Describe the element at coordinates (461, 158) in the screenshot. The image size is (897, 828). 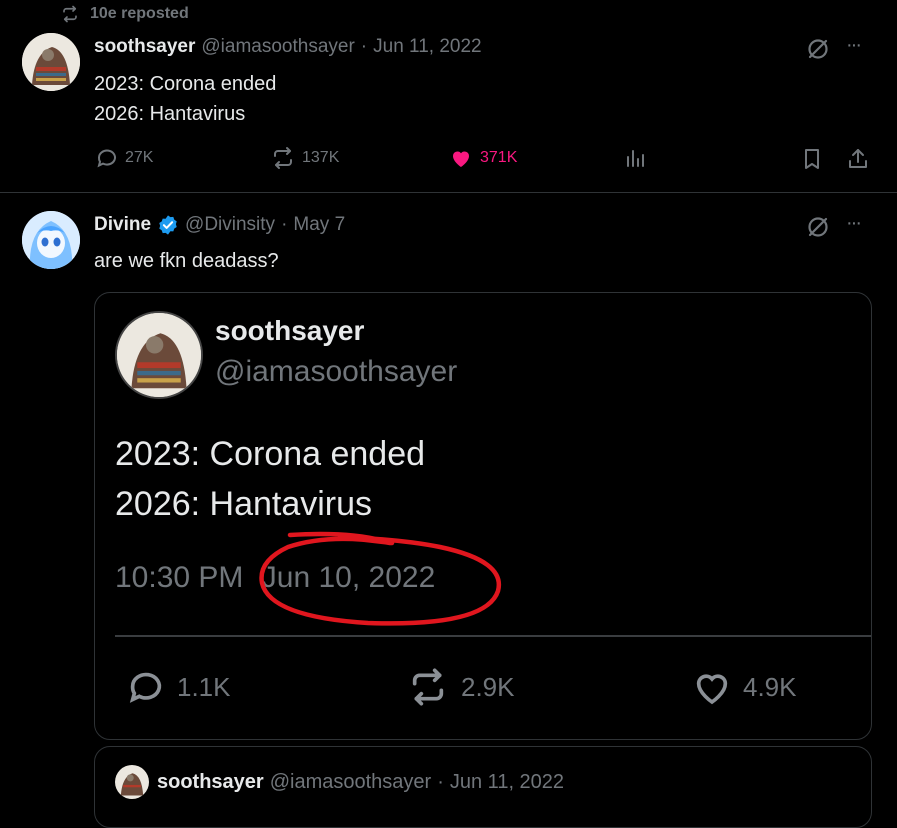
I see `heart-filled-icon` at that location.